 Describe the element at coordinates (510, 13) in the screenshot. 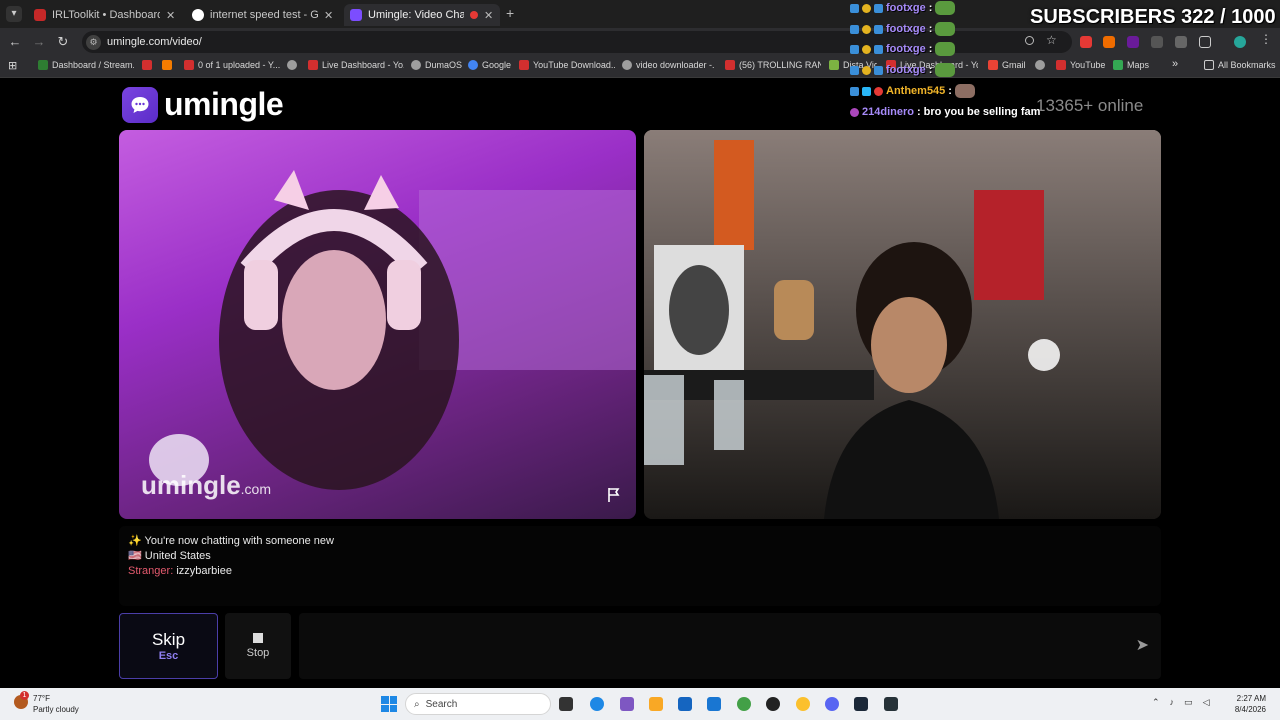

I see `new-tab-icon: +` at that location.